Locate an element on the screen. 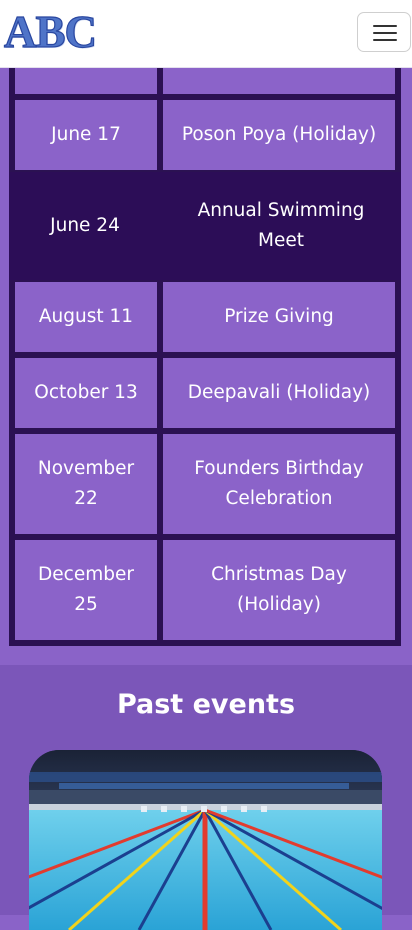 The image size is (412, 930). table-cell-date: June 24 is located at coordinates (85, 226).